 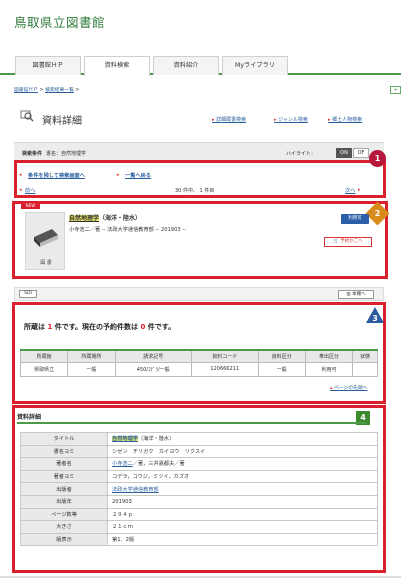 What do you see at coordinates (199, 527) in the screenshot?
I see `detail-row-size: 大きさ ２１ｃｍ` at bounding box center [199, 527].